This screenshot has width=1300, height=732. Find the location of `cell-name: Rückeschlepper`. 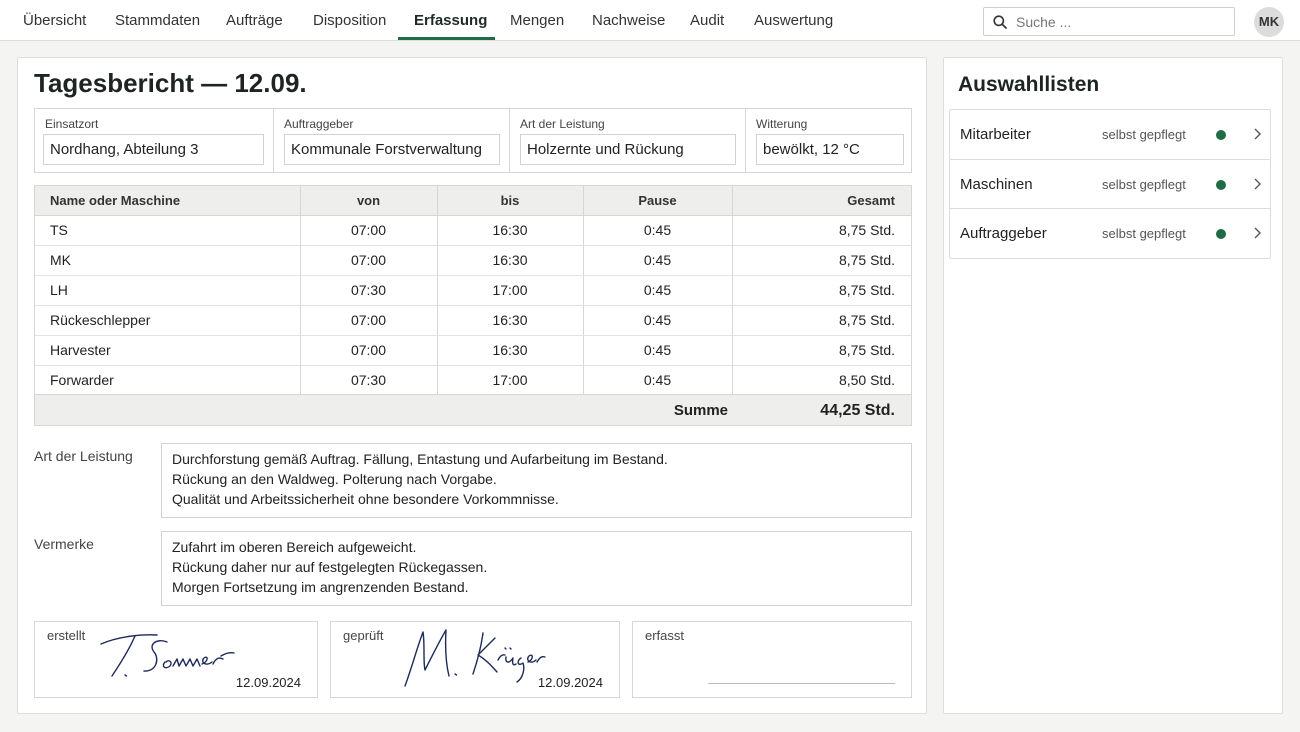

cell-name: Rückeschlepper is located at coordinates (168, 320).